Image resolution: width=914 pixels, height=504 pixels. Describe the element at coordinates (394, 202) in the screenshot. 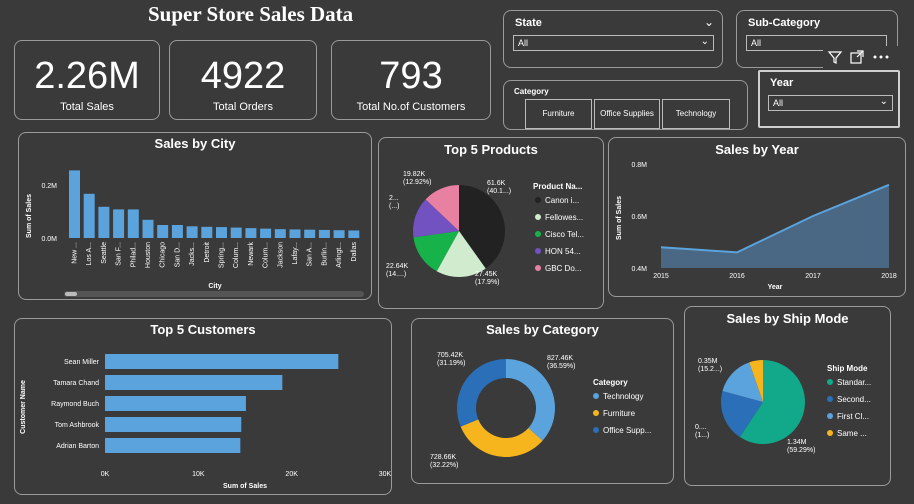

I see `data-label: 2... (...)` at that location.